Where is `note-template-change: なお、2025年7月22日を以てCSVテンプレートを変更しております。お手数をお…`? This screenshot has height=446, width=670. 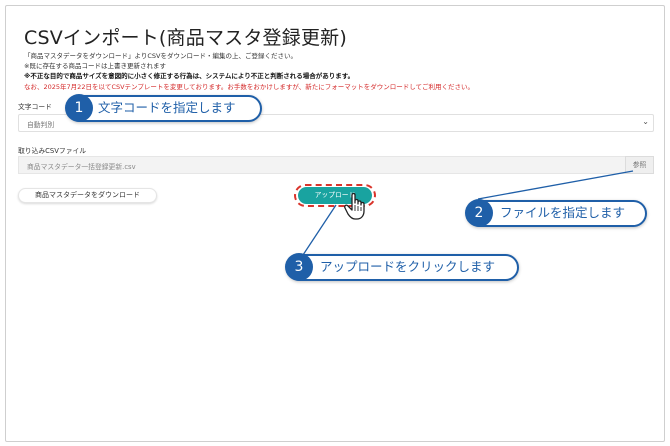 note-template-change: なお、2025年7月22日を以てCSVテンプレートを変更しております。お手数をお… is located at coordinates (249, 86).